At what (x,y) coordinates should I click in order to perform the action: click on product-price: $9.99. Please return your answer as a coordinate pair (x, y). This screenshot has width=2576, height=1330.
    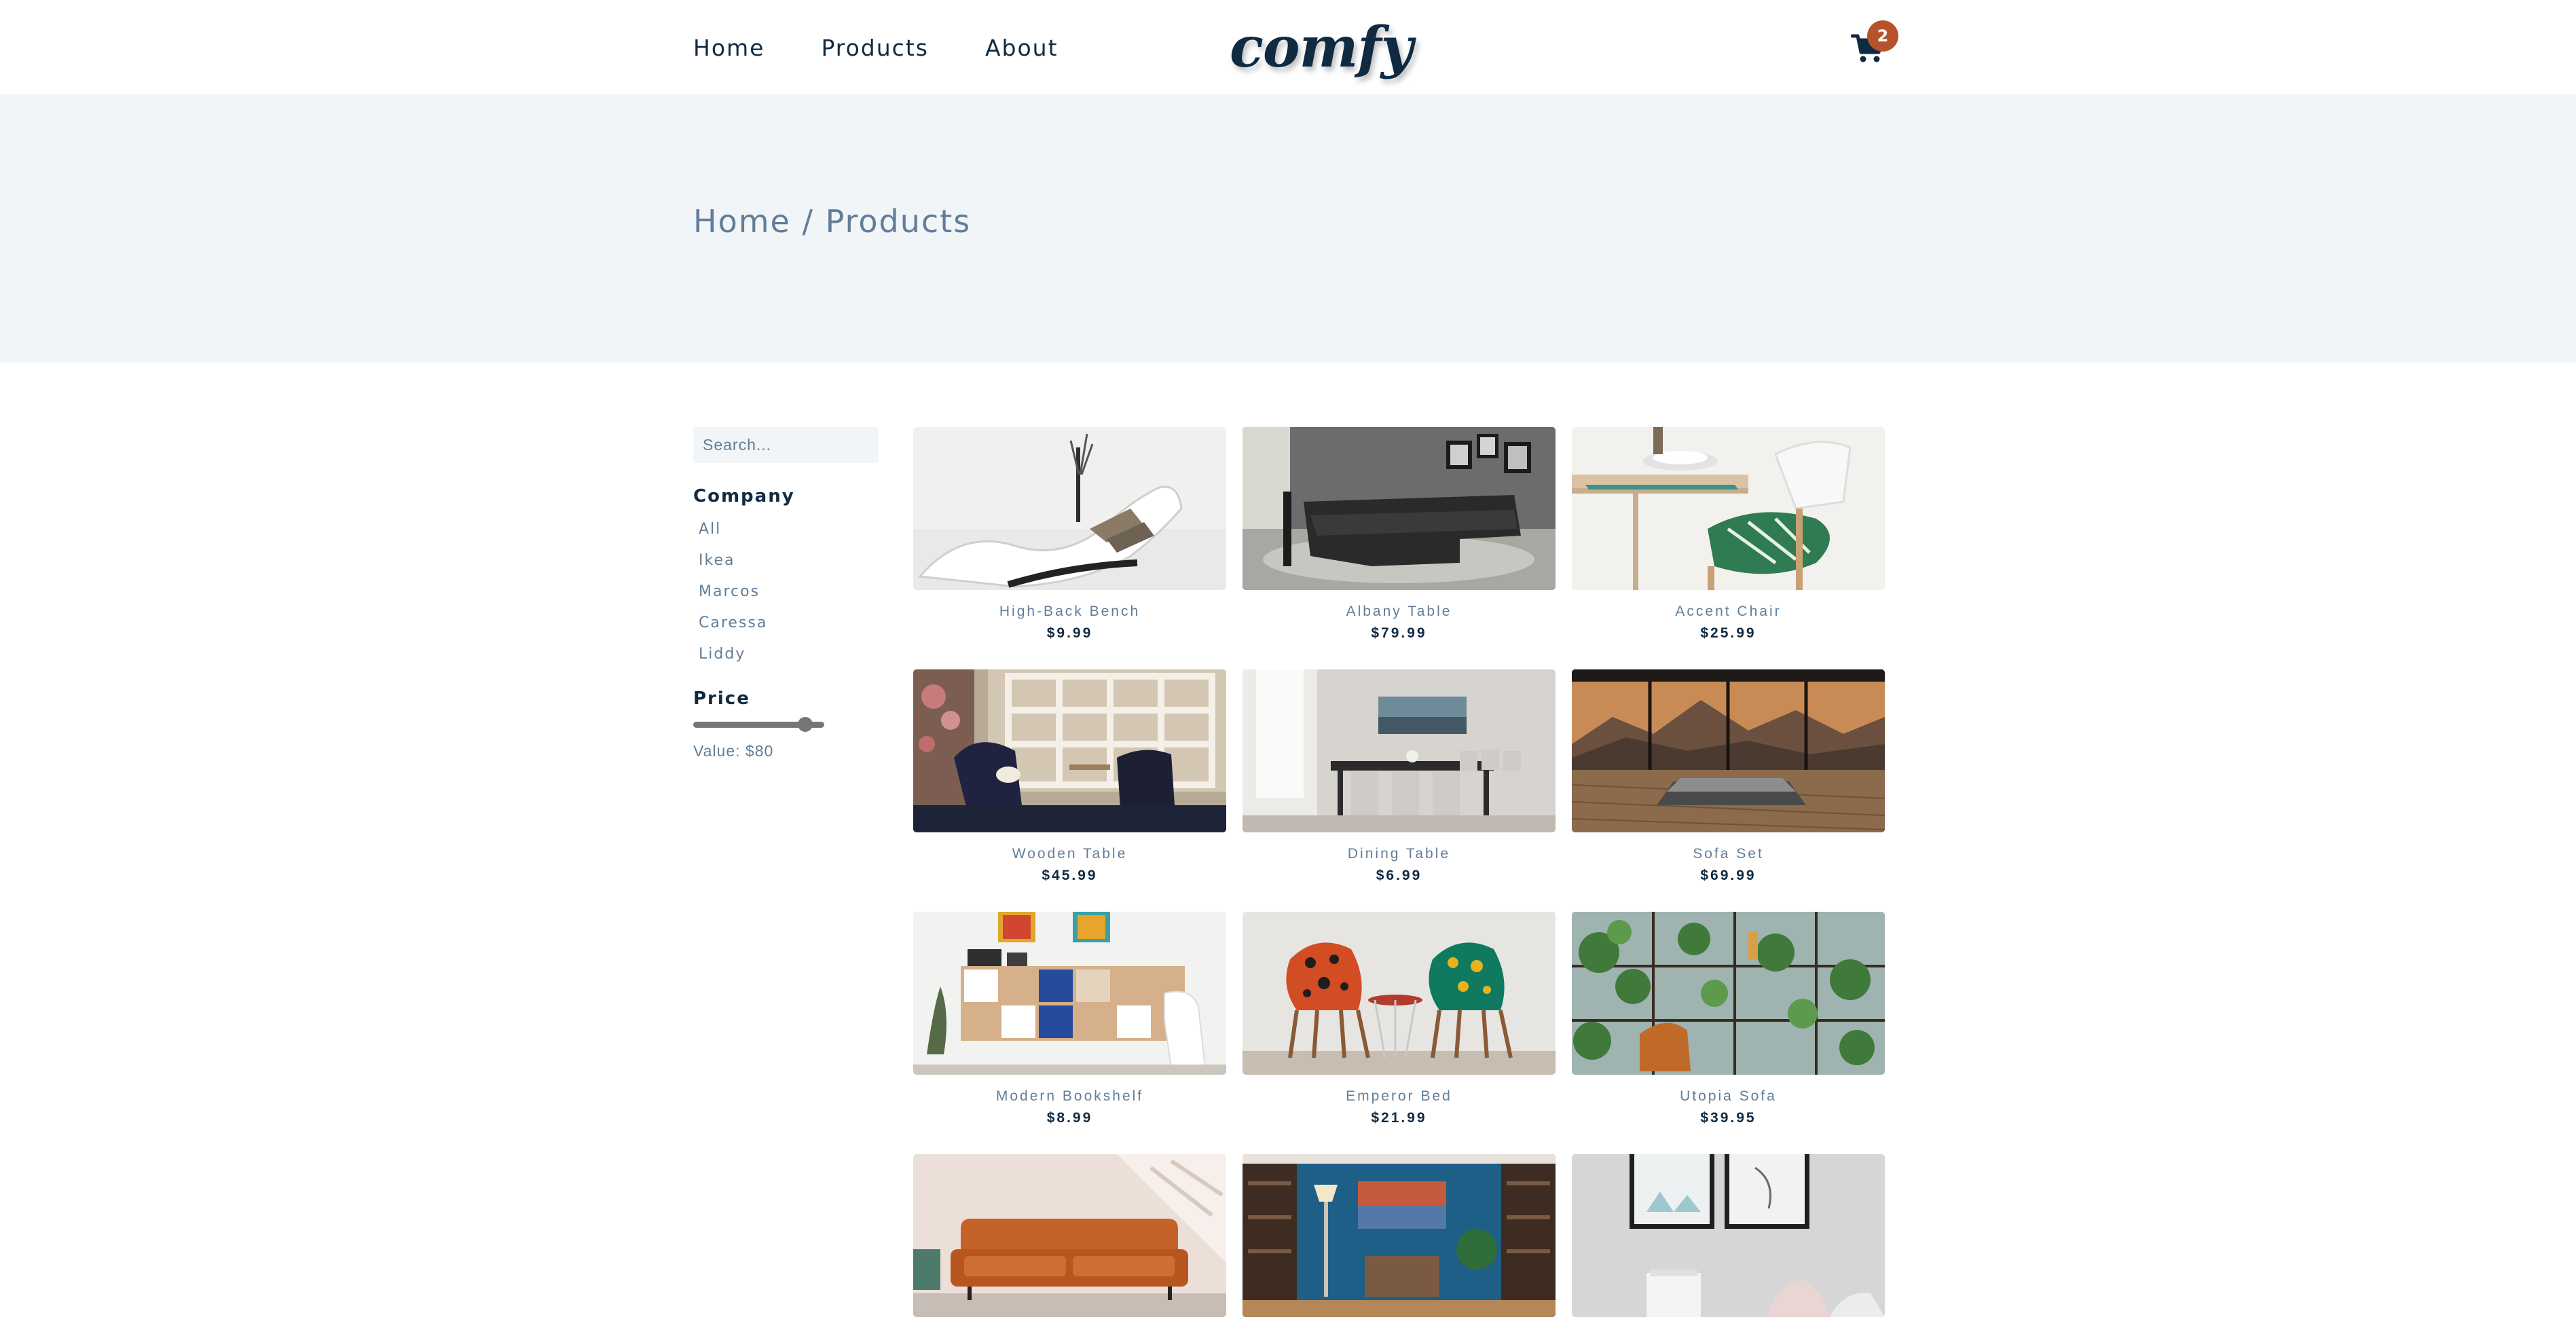
    Looking at the image, I should click on (1069, 633).